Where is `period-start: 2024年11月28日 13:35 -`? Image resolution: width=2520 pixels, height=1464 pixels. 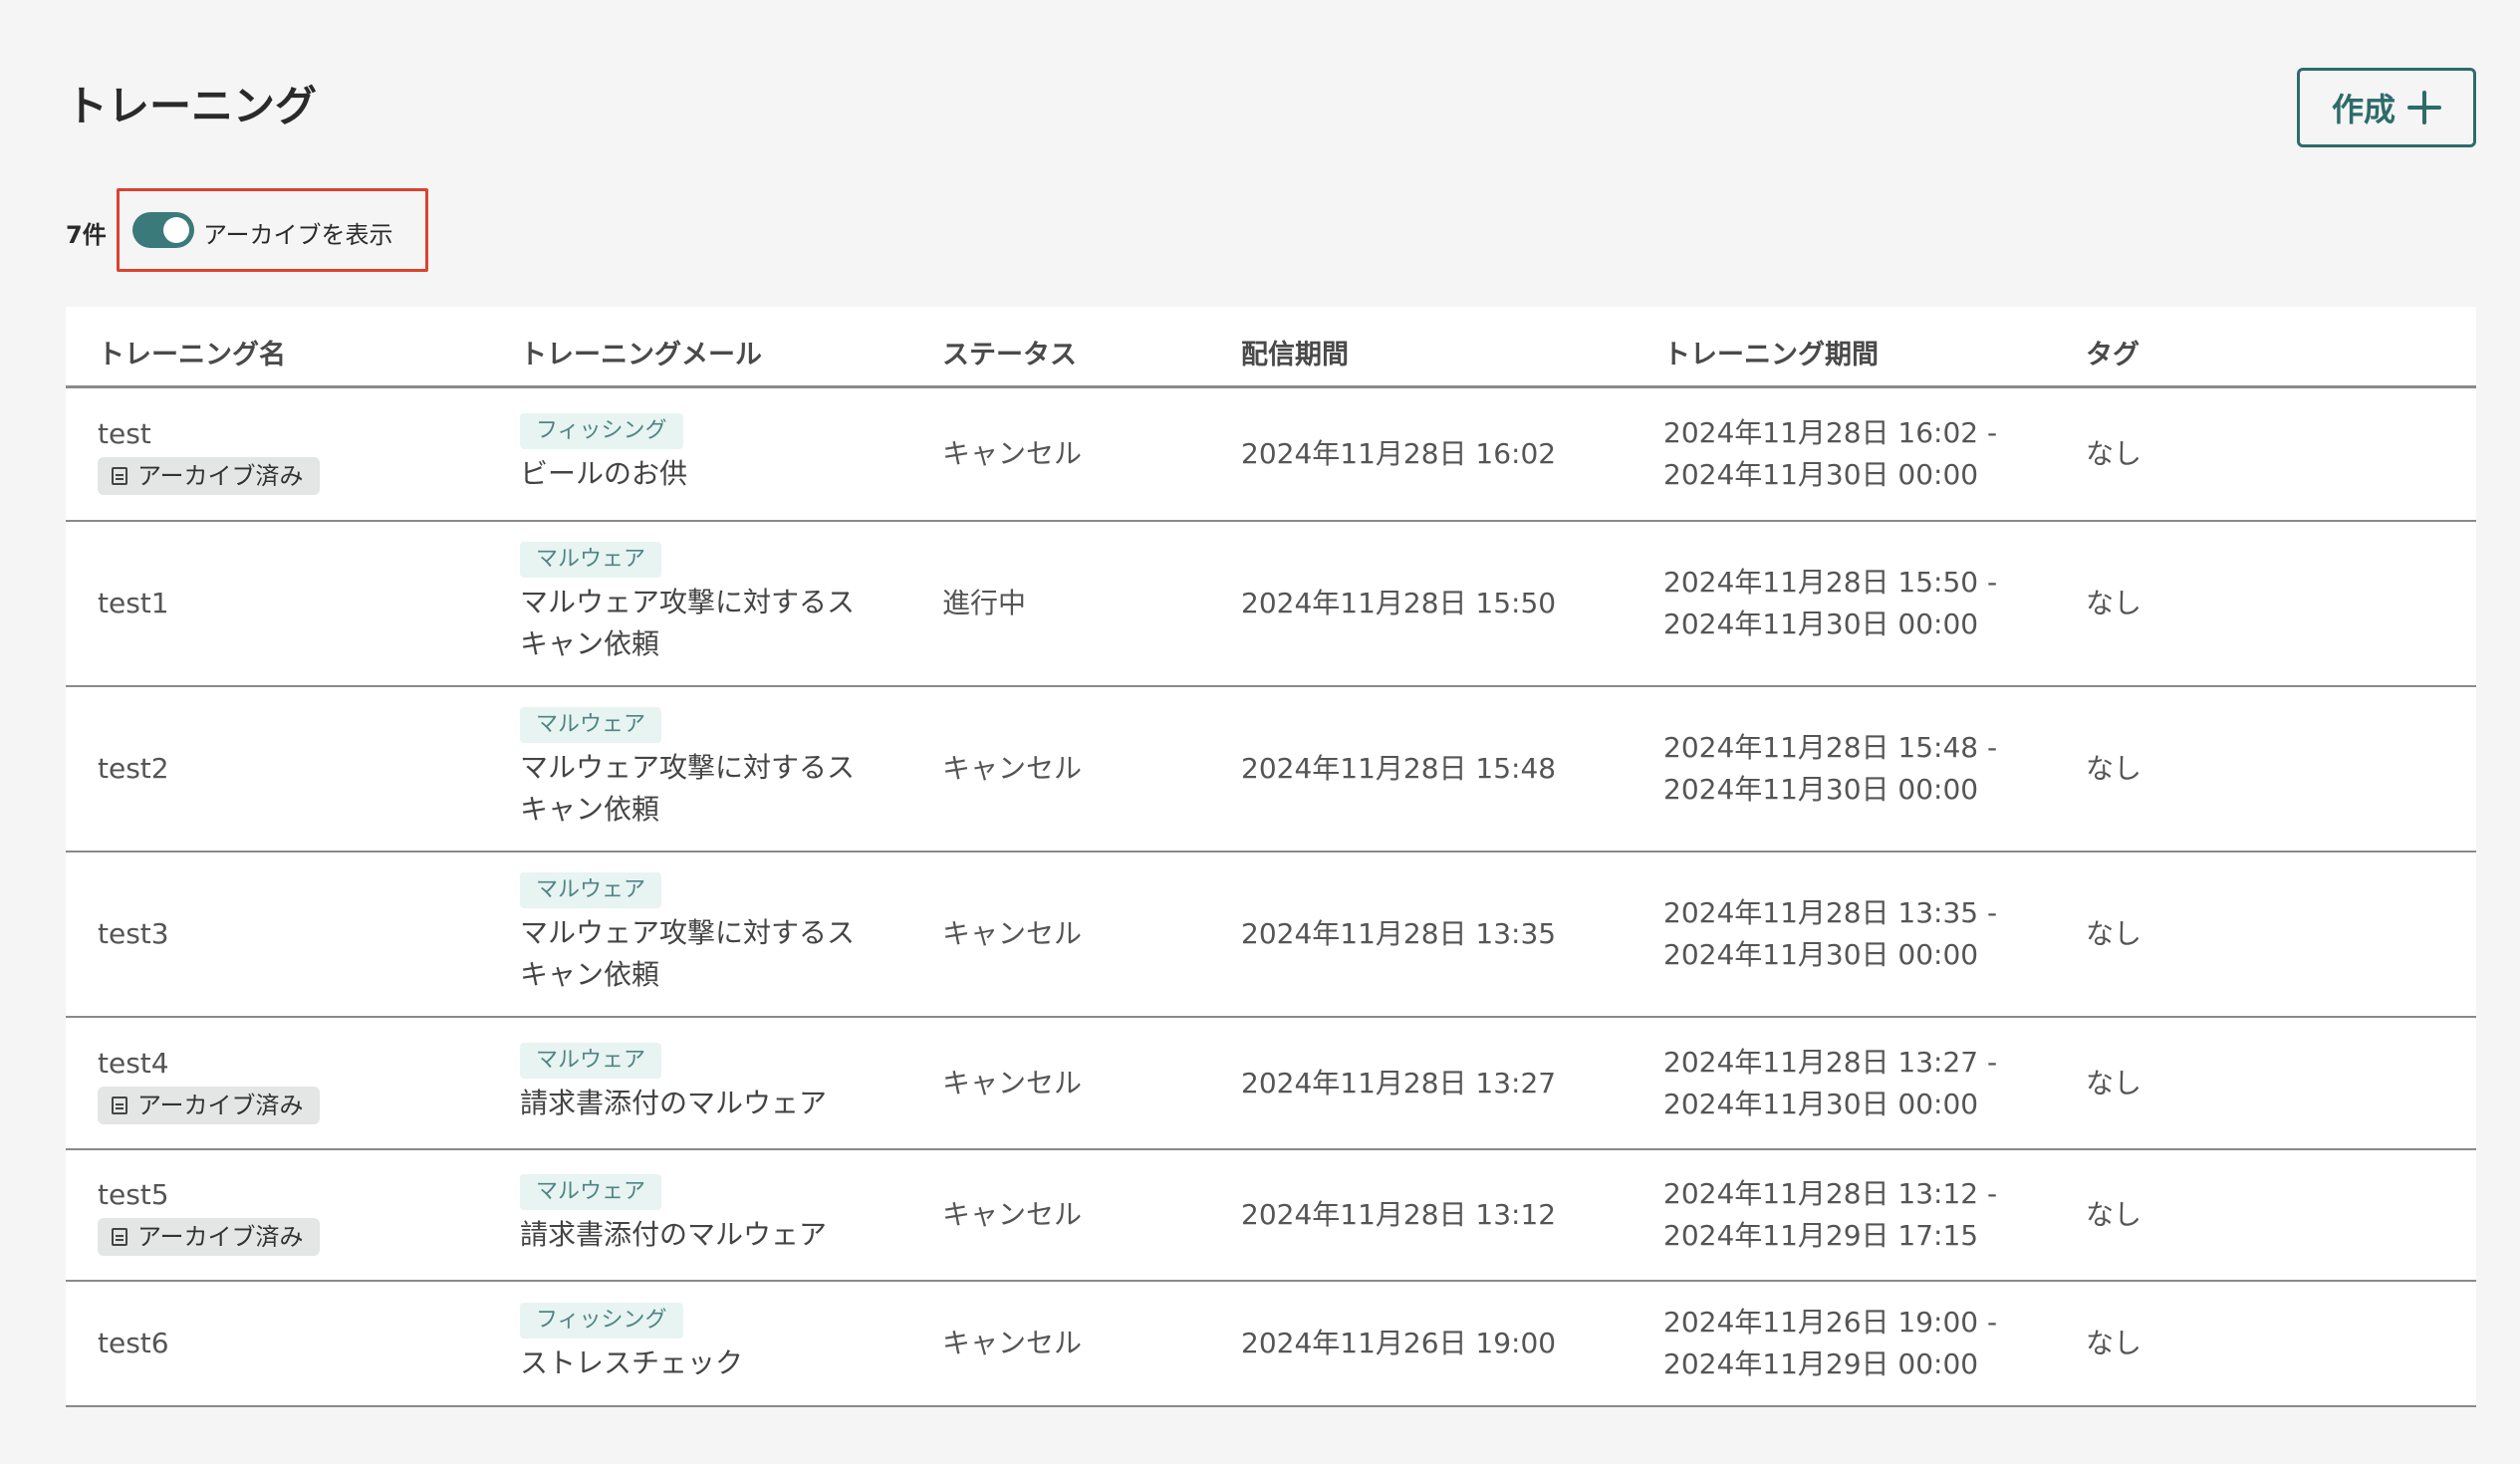
period-start: 2024年11月28日 13:35 - is located at coordinates (1830, 912).